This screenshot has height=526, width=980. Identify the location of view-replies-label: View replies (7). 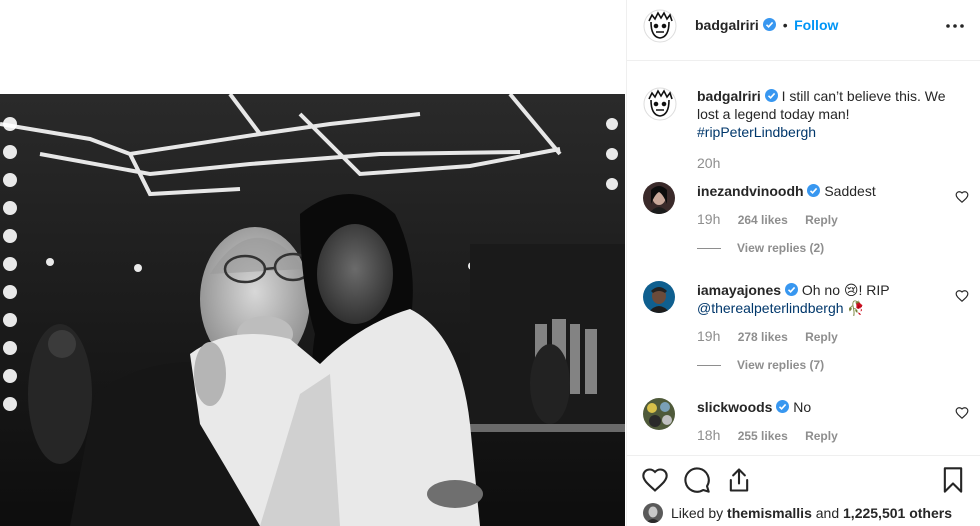
(781, 365).